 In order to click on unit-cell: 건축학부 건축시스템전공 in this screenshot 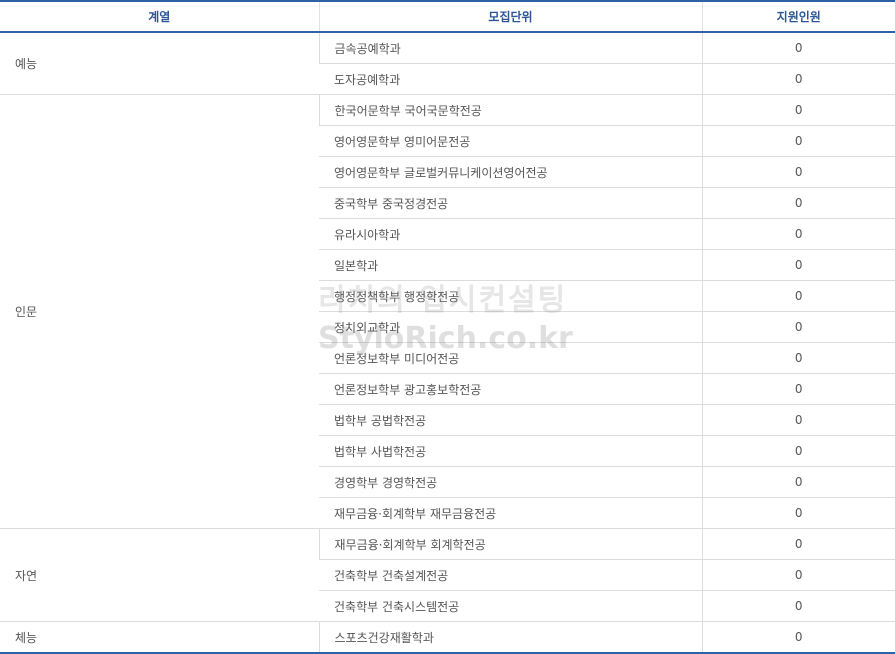, I will do `click(510, 606)`.